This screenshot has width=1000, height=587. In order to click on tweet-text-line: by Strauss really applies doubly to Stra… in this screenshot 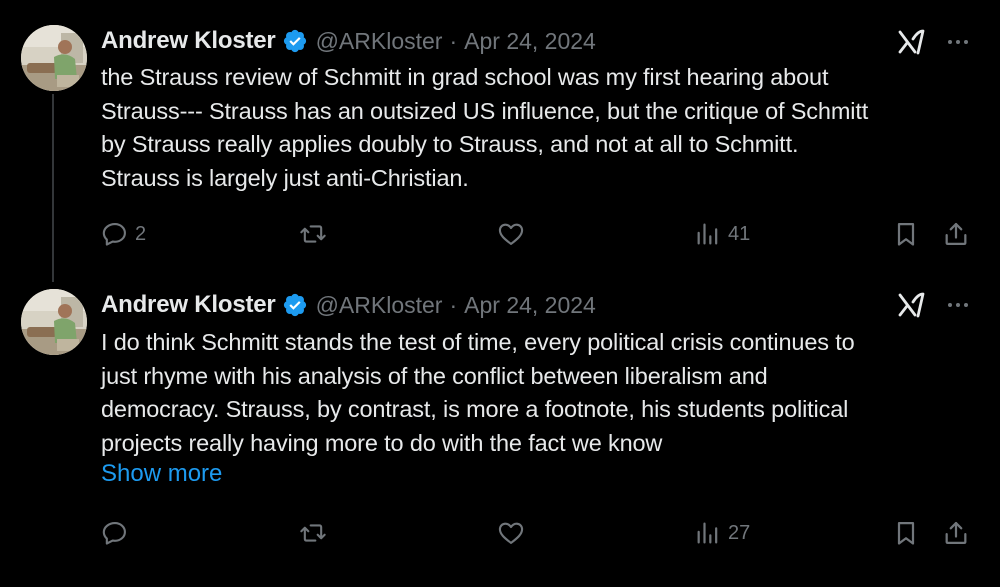, I will do `click(450, 144)`.